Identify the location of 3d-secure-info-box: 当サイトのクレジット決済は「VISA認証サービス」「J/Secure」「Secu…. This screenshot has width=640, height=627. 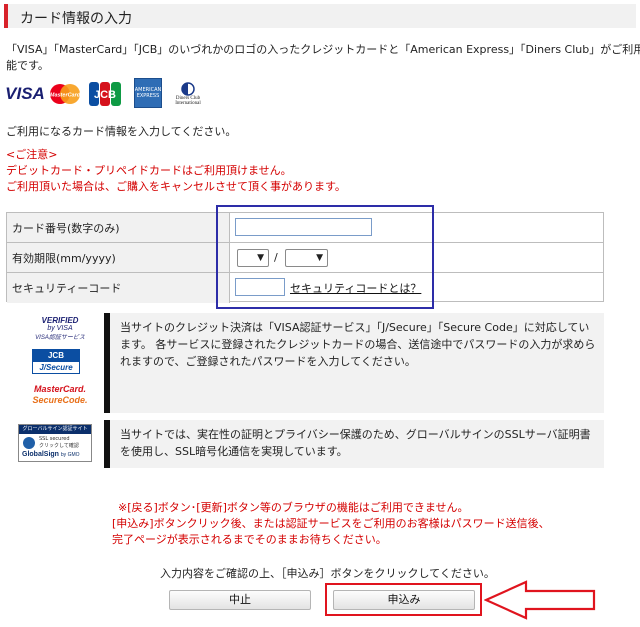
(354, 363).